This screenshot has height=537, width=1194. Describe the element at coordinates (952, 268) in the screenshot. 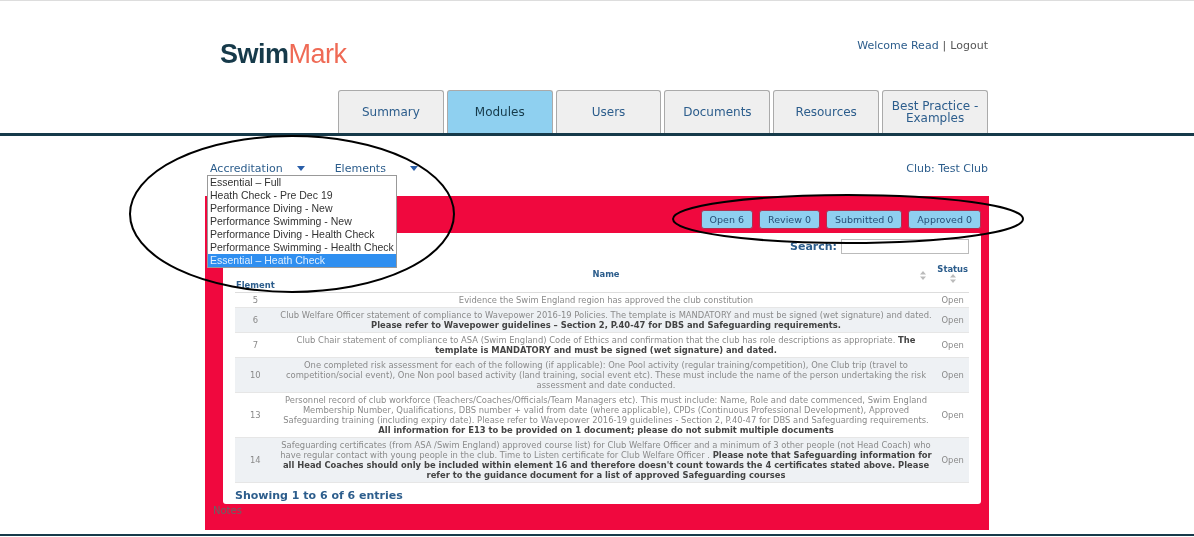

I see `column-header: Status` at that location.